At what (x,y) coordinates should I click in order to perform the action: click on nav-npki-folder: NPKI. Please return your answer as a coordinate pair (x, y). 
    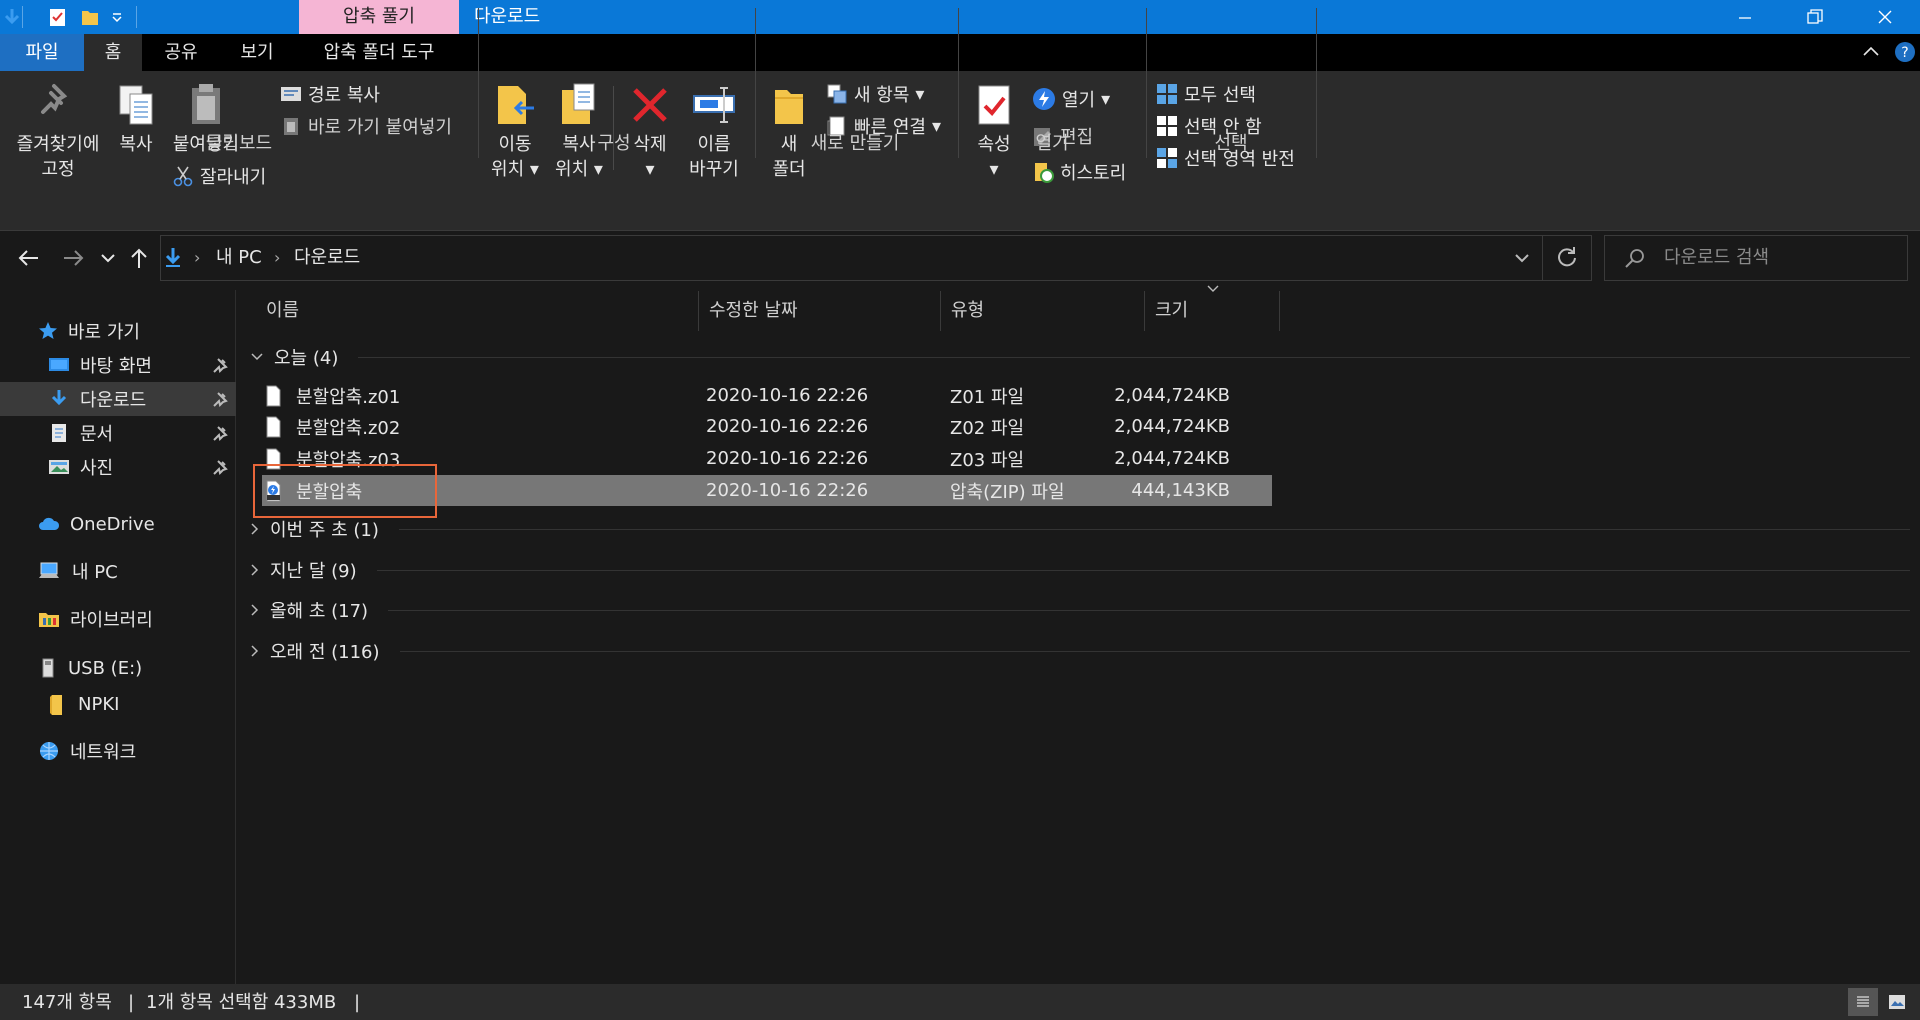
    Looking at the image, I should click on (83, 704).